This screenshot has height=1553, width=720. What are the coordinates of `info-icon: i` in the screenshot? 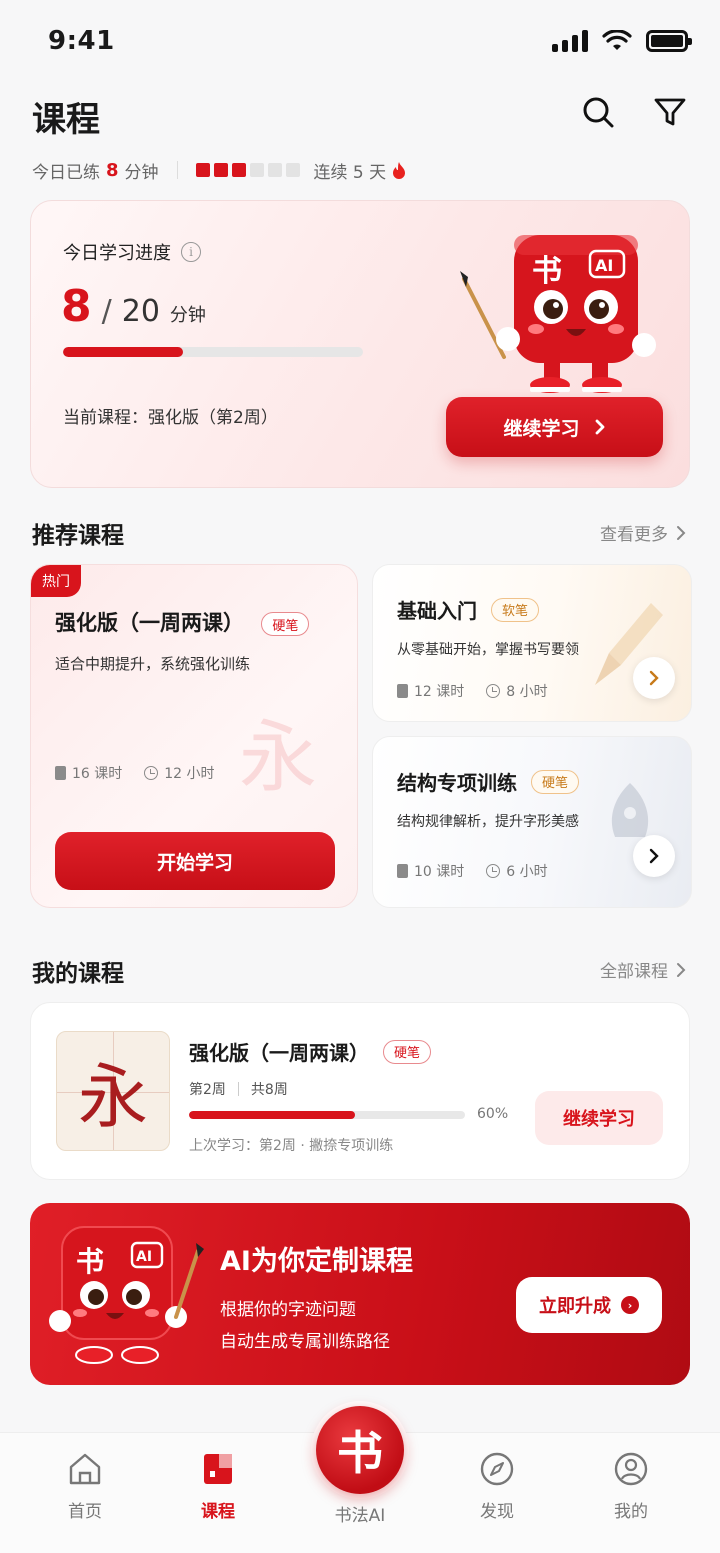 It's located at (191, 252).